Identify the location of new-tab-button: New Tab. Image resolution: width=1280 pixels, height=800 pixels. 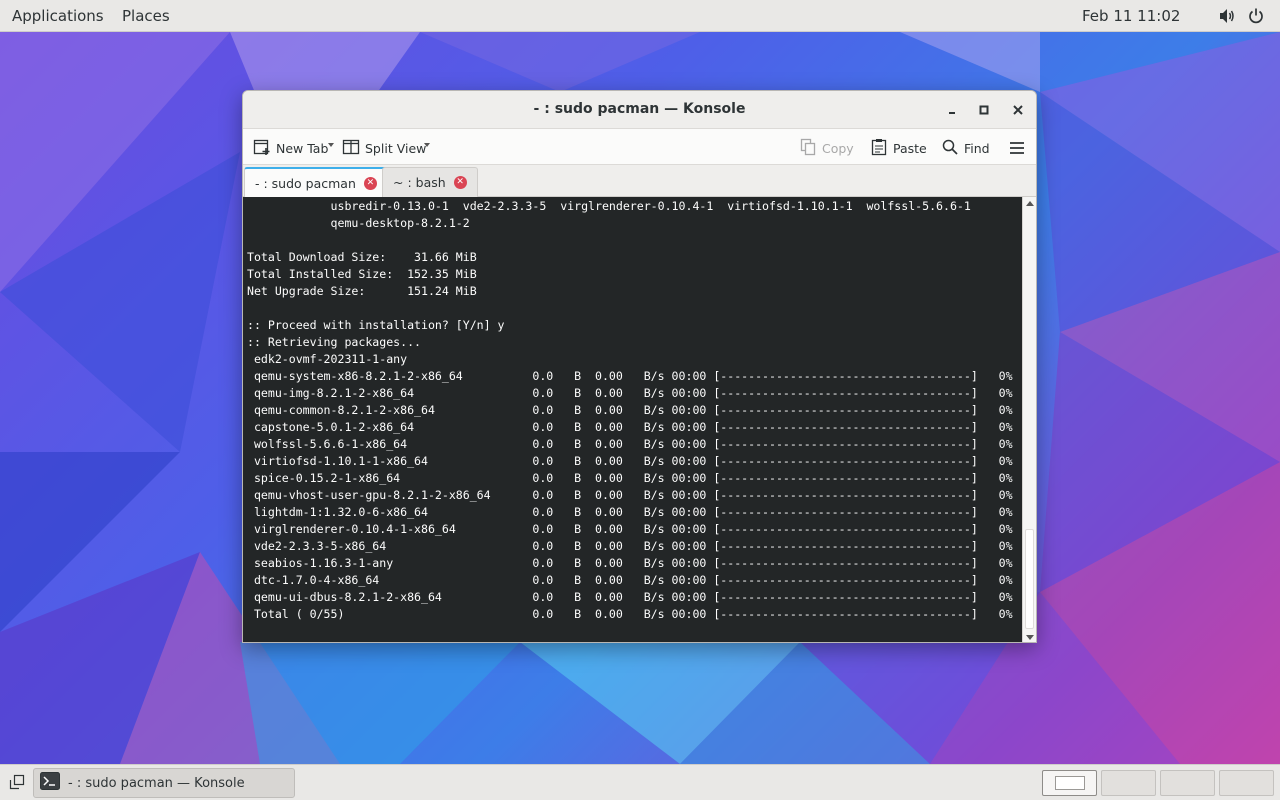
(290, 148).